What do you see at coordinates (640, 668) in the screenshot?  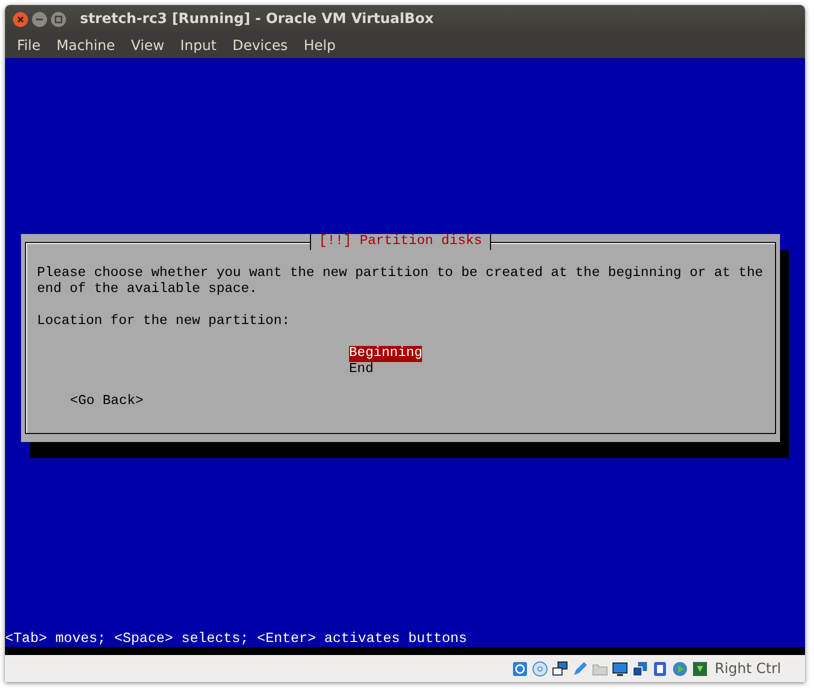 I see `windows-icon` at bounding box center [640, 668].